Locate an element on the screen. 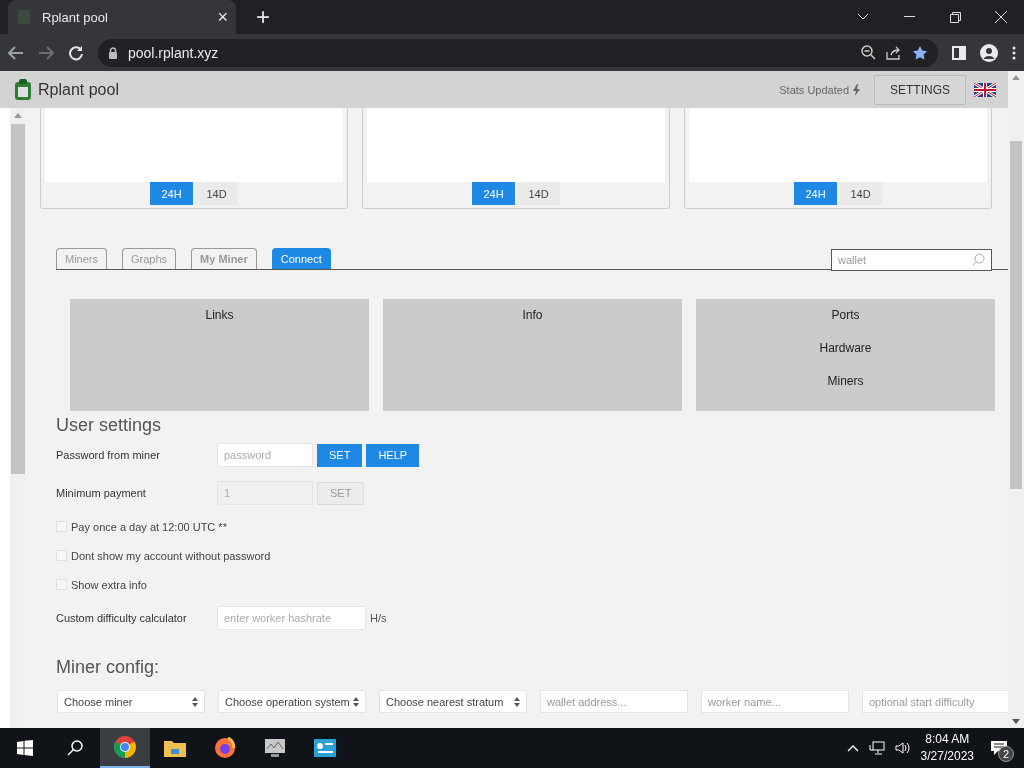 This screenshot has height=768, width=1024. profile-icon is located at coordinates (989, 52).